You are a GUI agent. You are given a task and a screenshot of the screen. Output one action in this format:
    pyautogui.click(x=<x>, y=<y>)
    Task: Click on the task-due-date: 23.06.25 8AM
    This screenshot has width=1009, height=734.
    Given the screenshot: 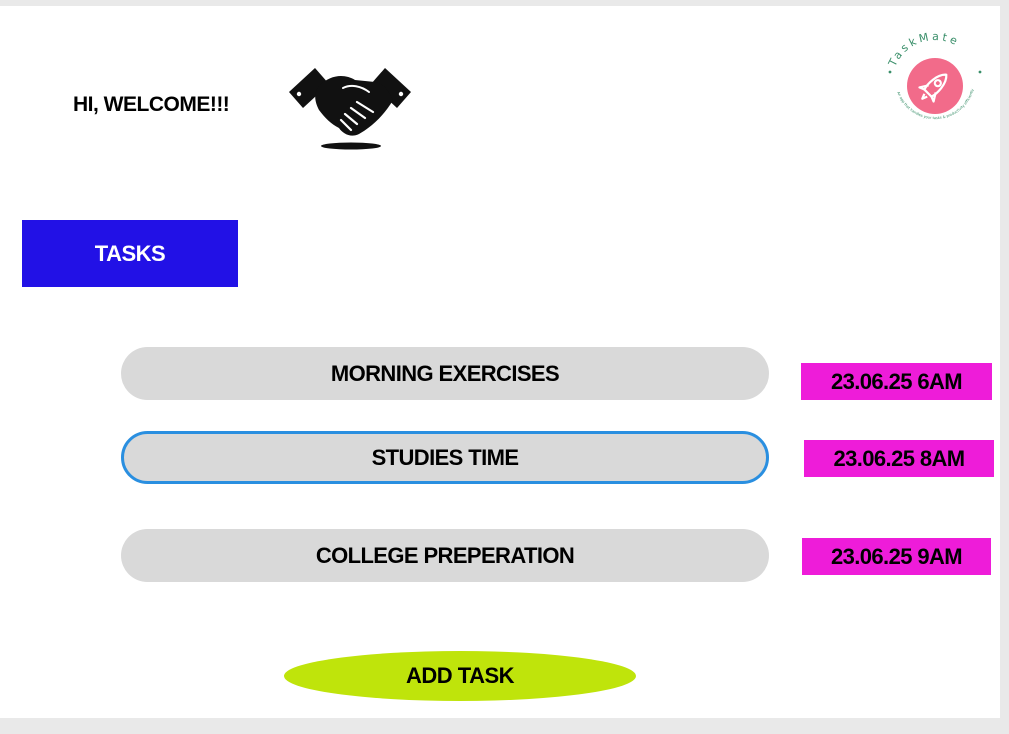 What is the action you would take?
    pyautogui.click(x=899, y=458)
    